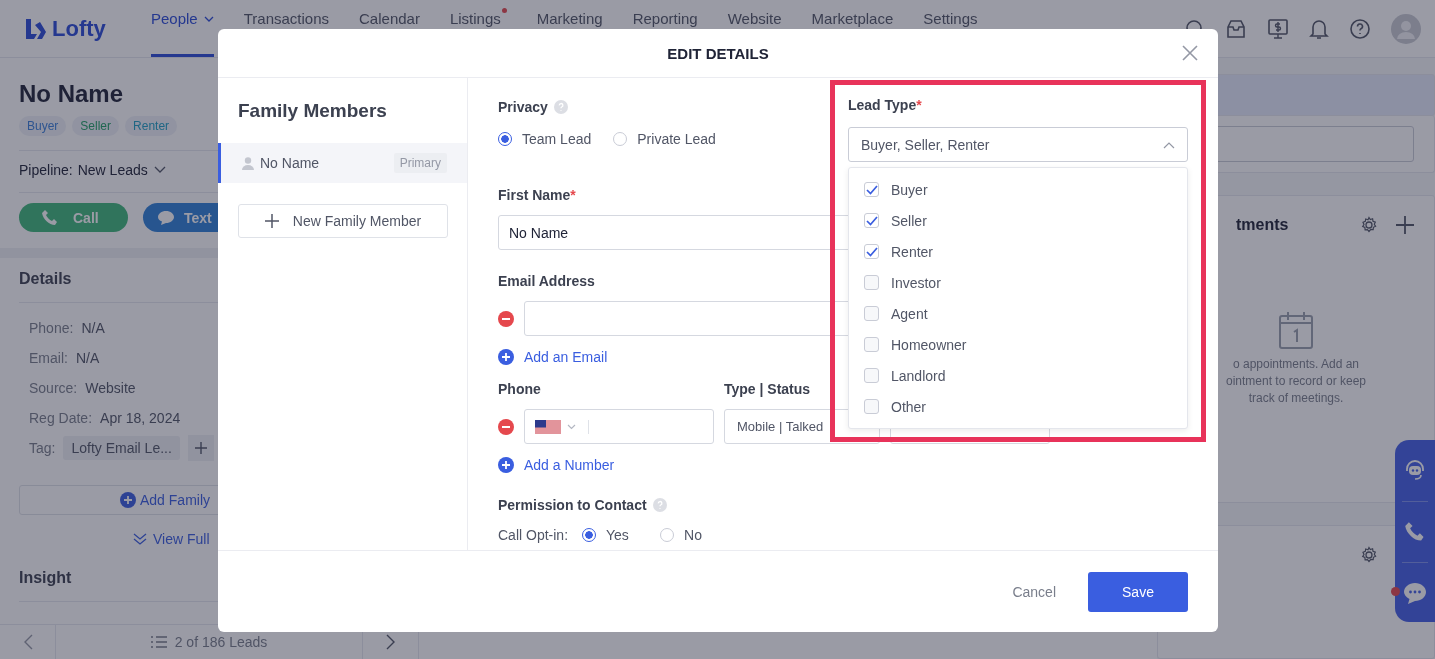 This screenshot has height=659, width=1435. I want to click on family-member-item: No Name Primary, so click(342, 163).